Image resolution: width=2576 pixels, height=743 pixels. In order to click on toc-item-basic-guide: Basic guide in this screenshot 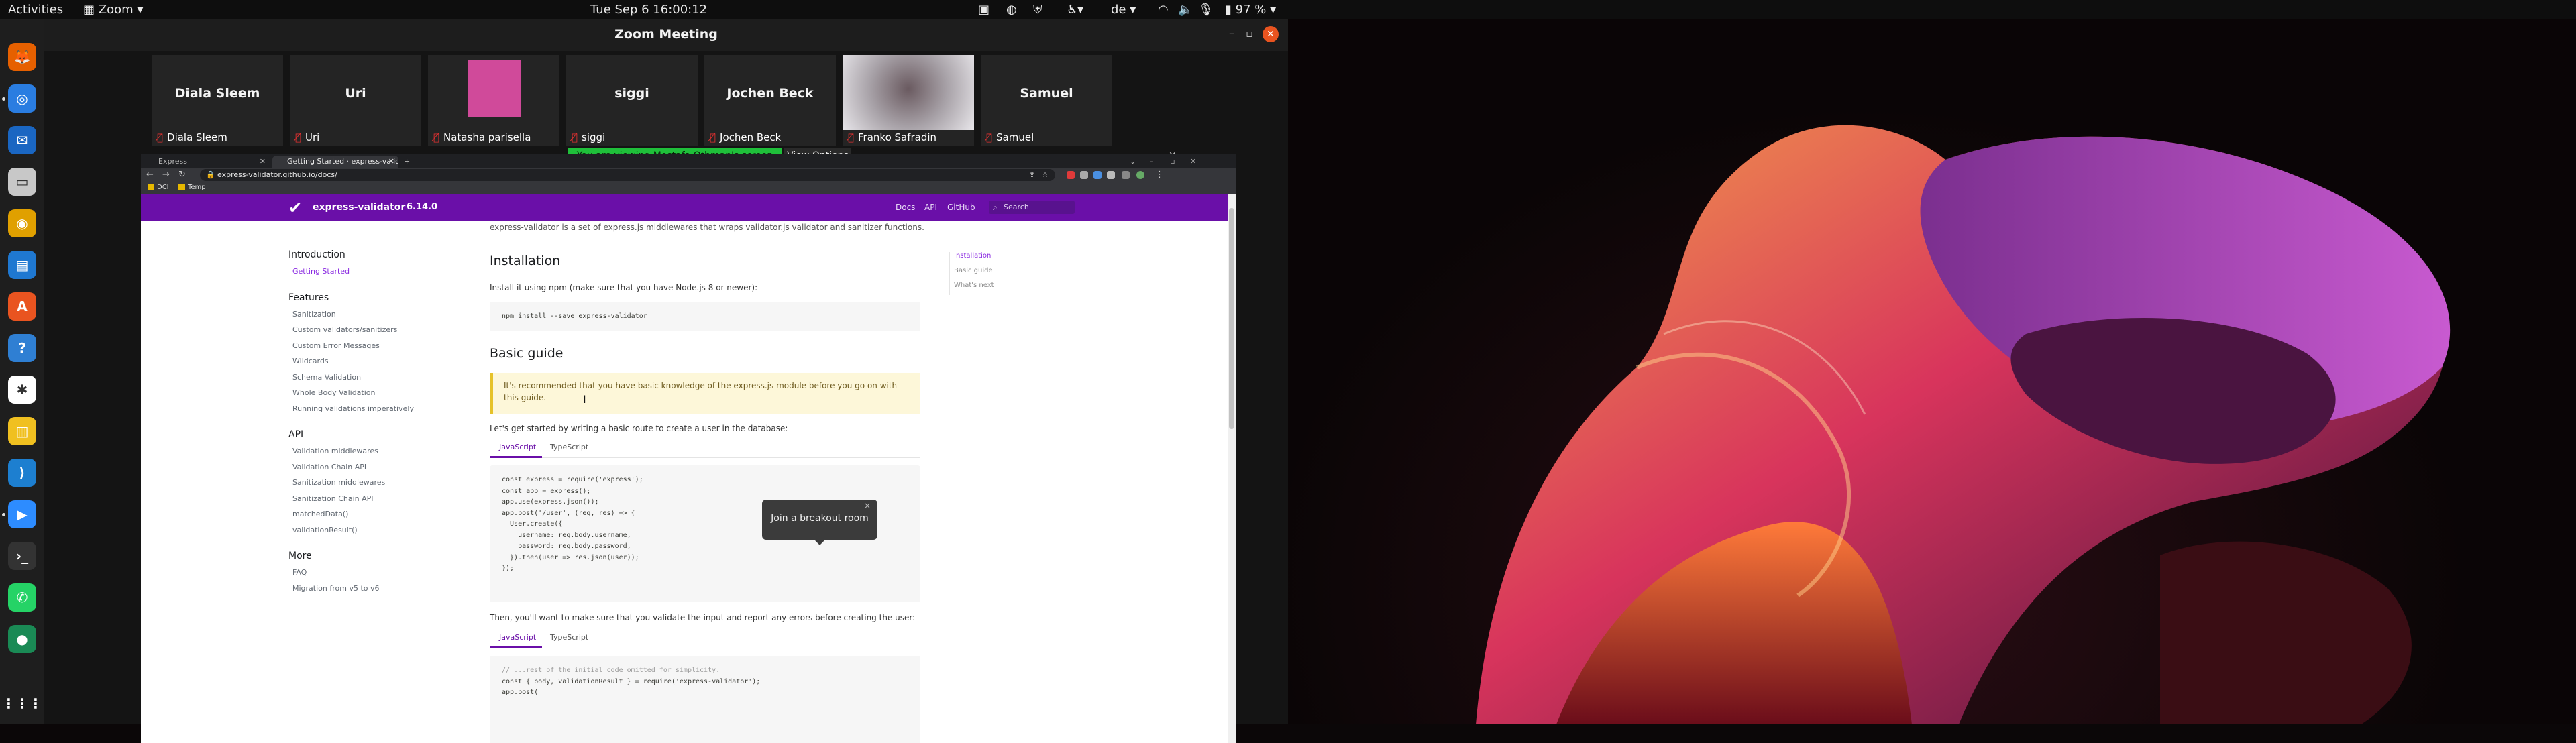, I will do `click(973, 270)`.